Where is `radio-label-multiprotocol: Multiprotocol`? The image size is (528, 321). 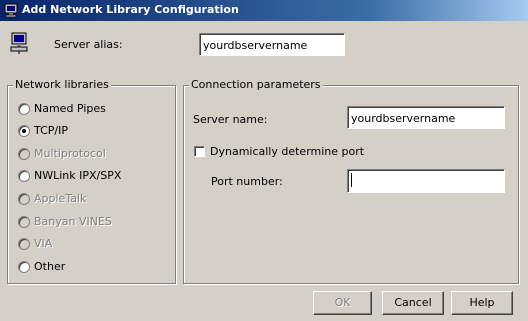
radio-label-multiprotocol: Multiprotocol is located at coordinates (70, 153).